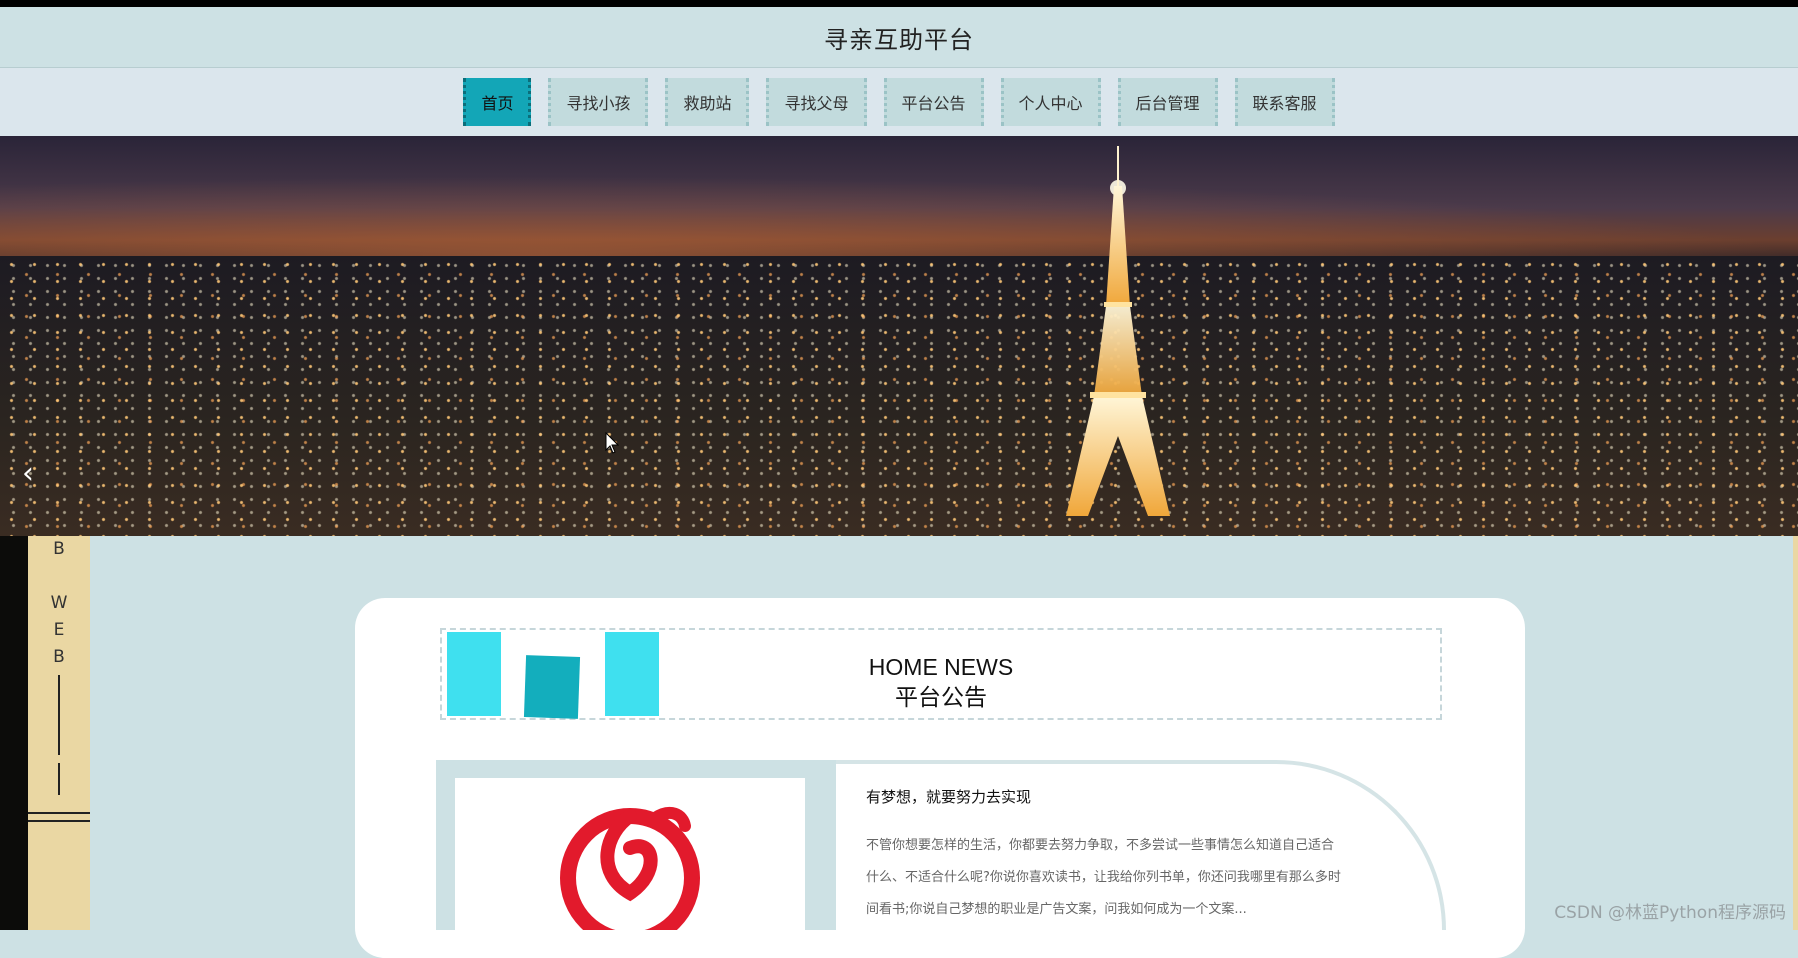 The width and height of the screenshot is (1798, 958). I want to click on news-headline: 有梦想，就要努力去实现, so click(948, 796).